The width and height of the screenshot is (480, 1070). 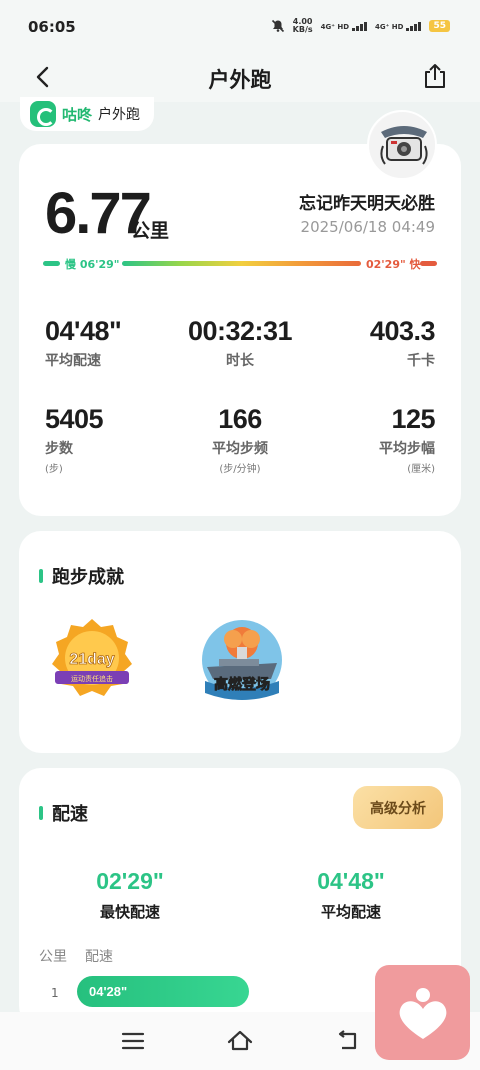 I want to click on signal-sim2-icon: 4G⁺ HD, so click(x=398, y=26).